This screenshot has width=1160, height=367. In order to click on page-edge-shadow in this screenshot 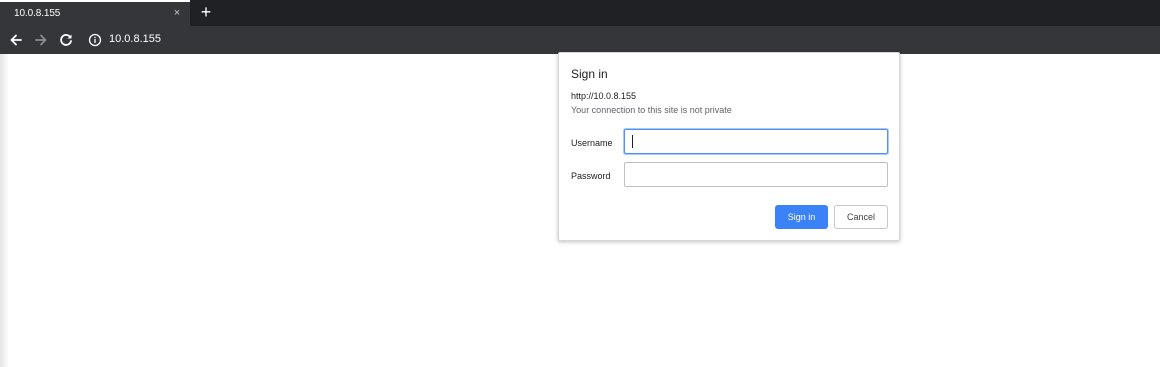, I will do `click(4, 210)`.